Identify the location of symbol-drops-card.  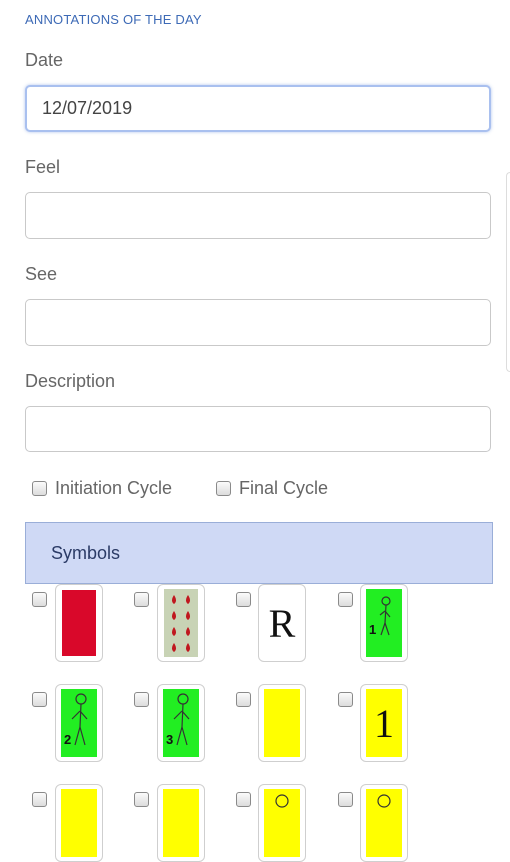
(181, 623).